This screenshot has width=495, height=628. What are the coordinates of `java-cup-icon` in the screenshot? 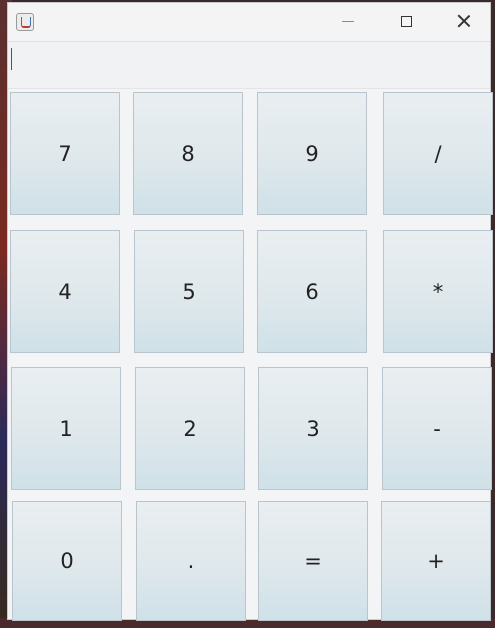 It's located at (25, 22).